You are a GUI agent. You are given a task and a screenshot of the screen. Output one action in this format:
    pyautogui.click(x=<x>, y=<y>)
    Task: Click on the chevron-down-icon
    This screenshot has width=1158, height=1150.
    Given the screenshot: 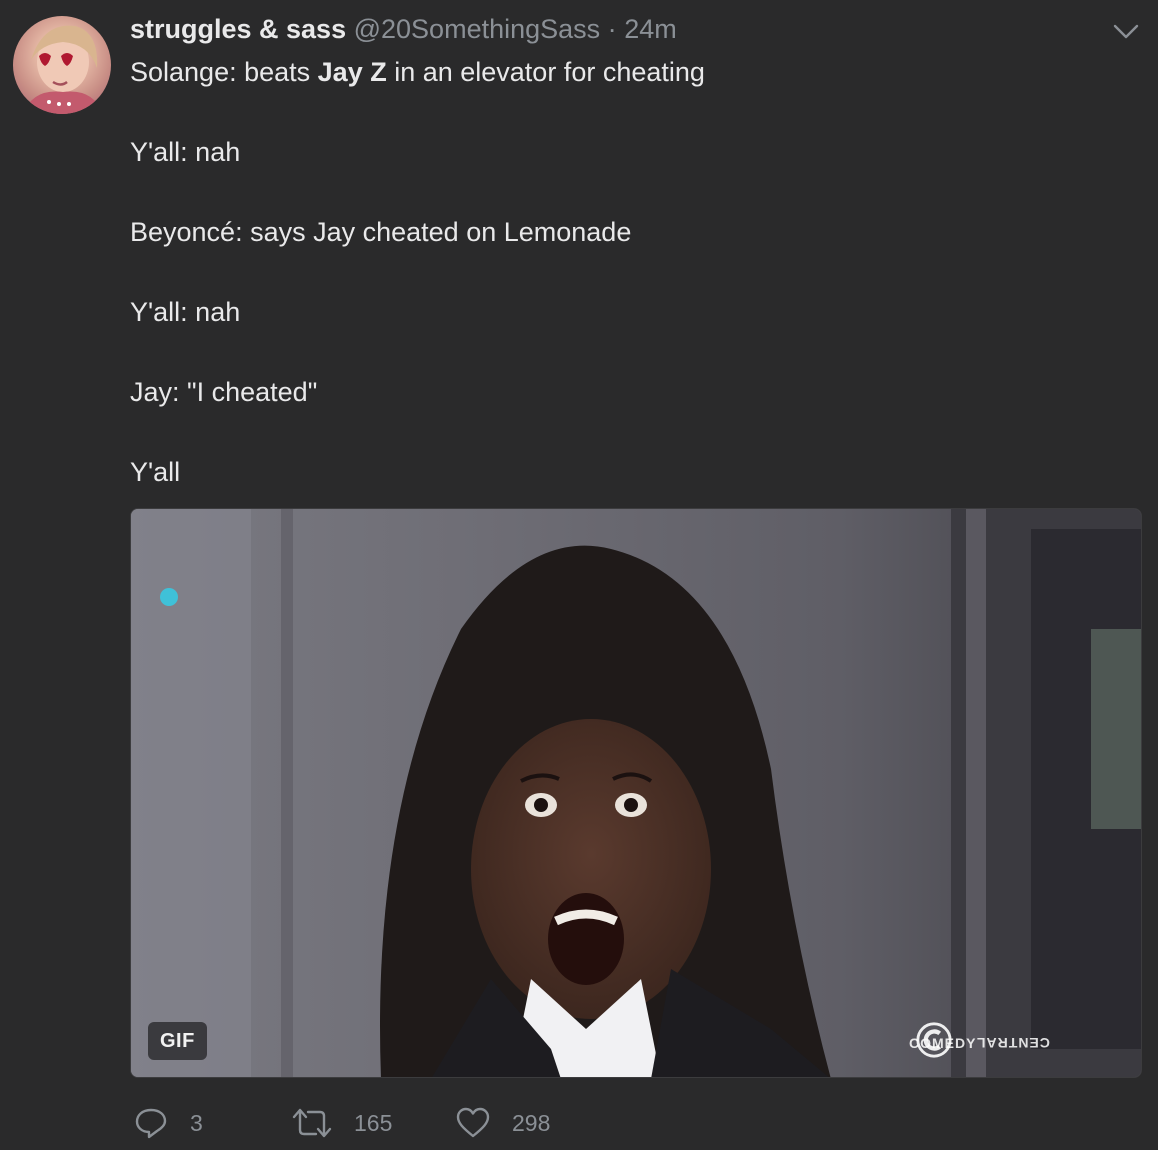 What is the action you would take?
    pyautogui.click(x=1126, y=31)
    